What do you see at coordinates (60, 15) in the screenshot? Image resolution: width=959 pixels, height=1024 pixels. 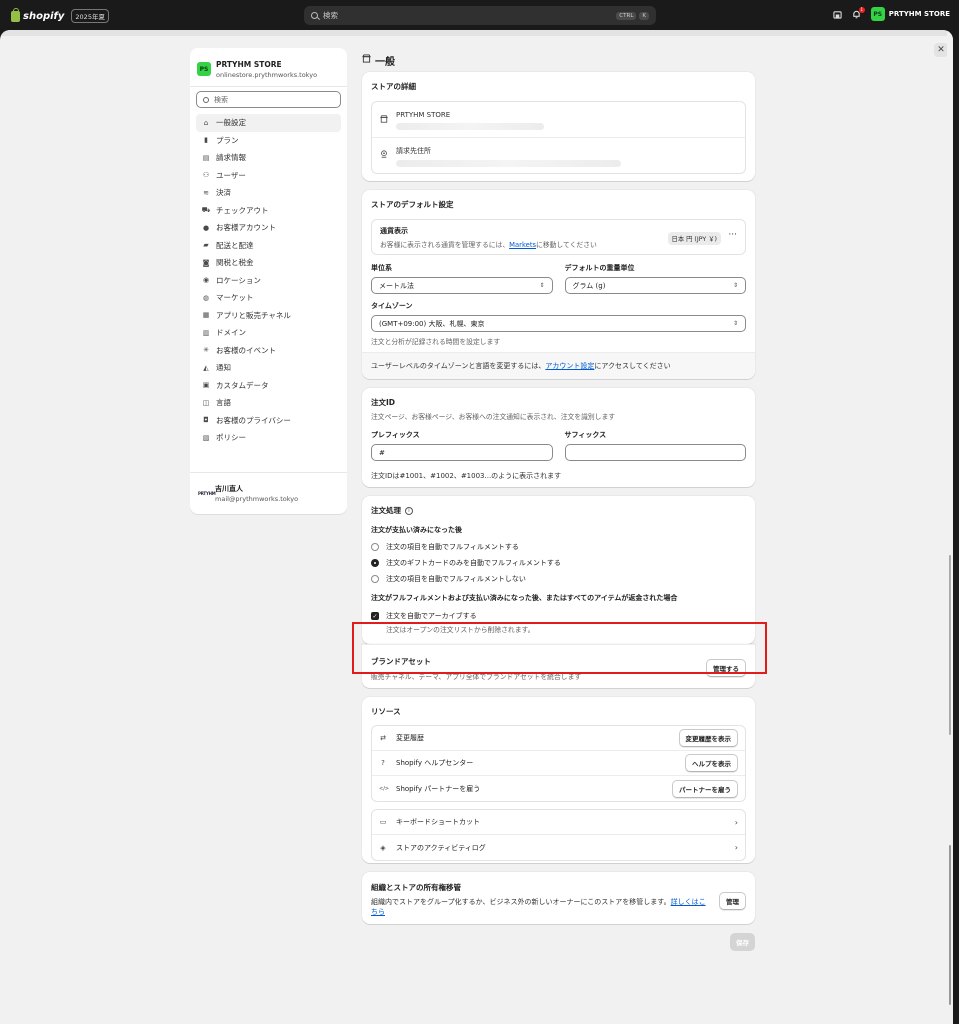 I see `shopify-logo: shopify 2025年夏` at bounding box center [60, 15].